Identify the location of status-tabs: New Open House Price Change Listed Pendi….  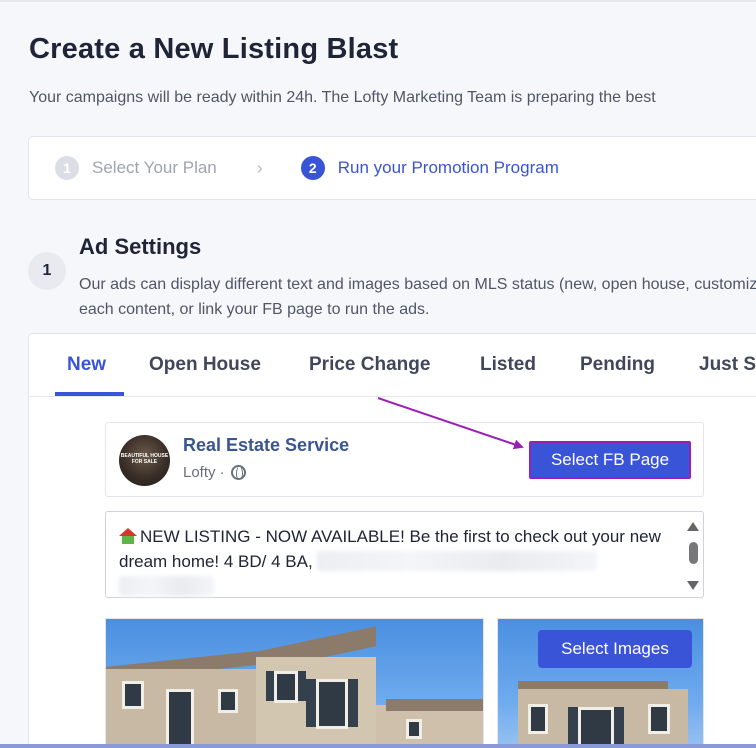
(392, 365).